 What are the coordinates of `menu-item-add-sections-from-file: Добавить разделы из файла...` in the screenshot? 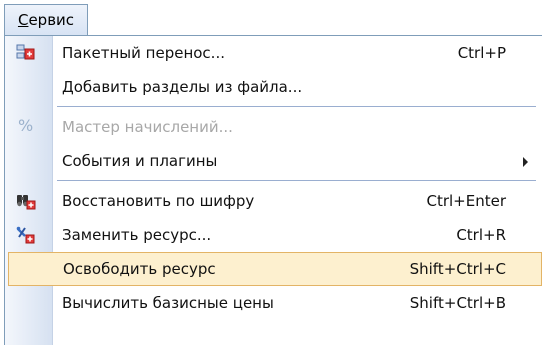 It's located at (273, 87).